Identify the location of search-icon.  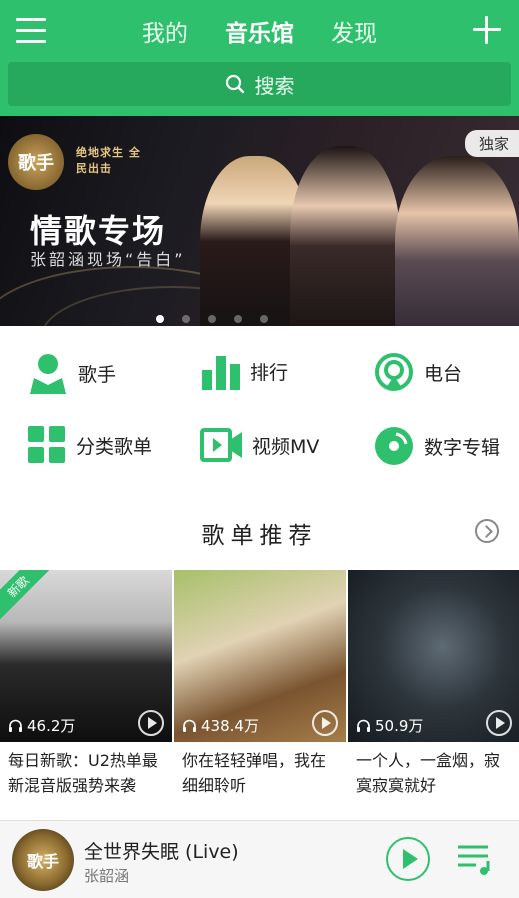
(234, 84).